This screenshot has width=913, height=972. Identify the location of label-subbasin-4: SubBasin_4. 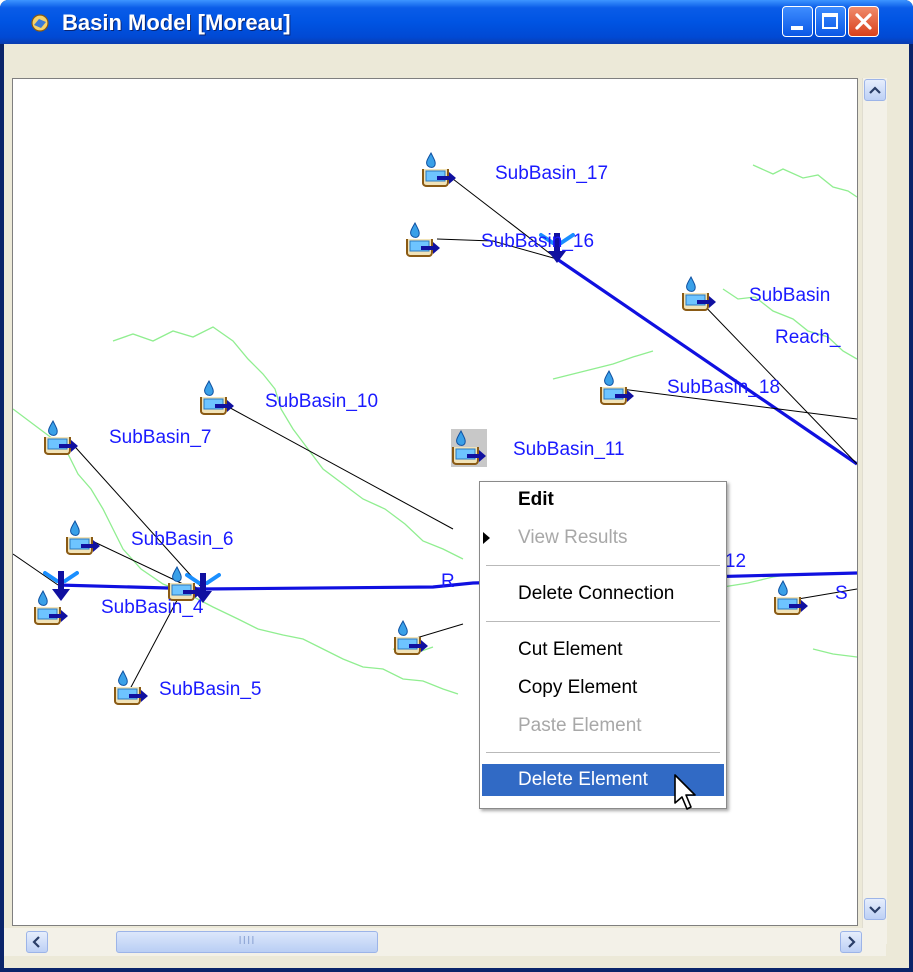
(152, 608).